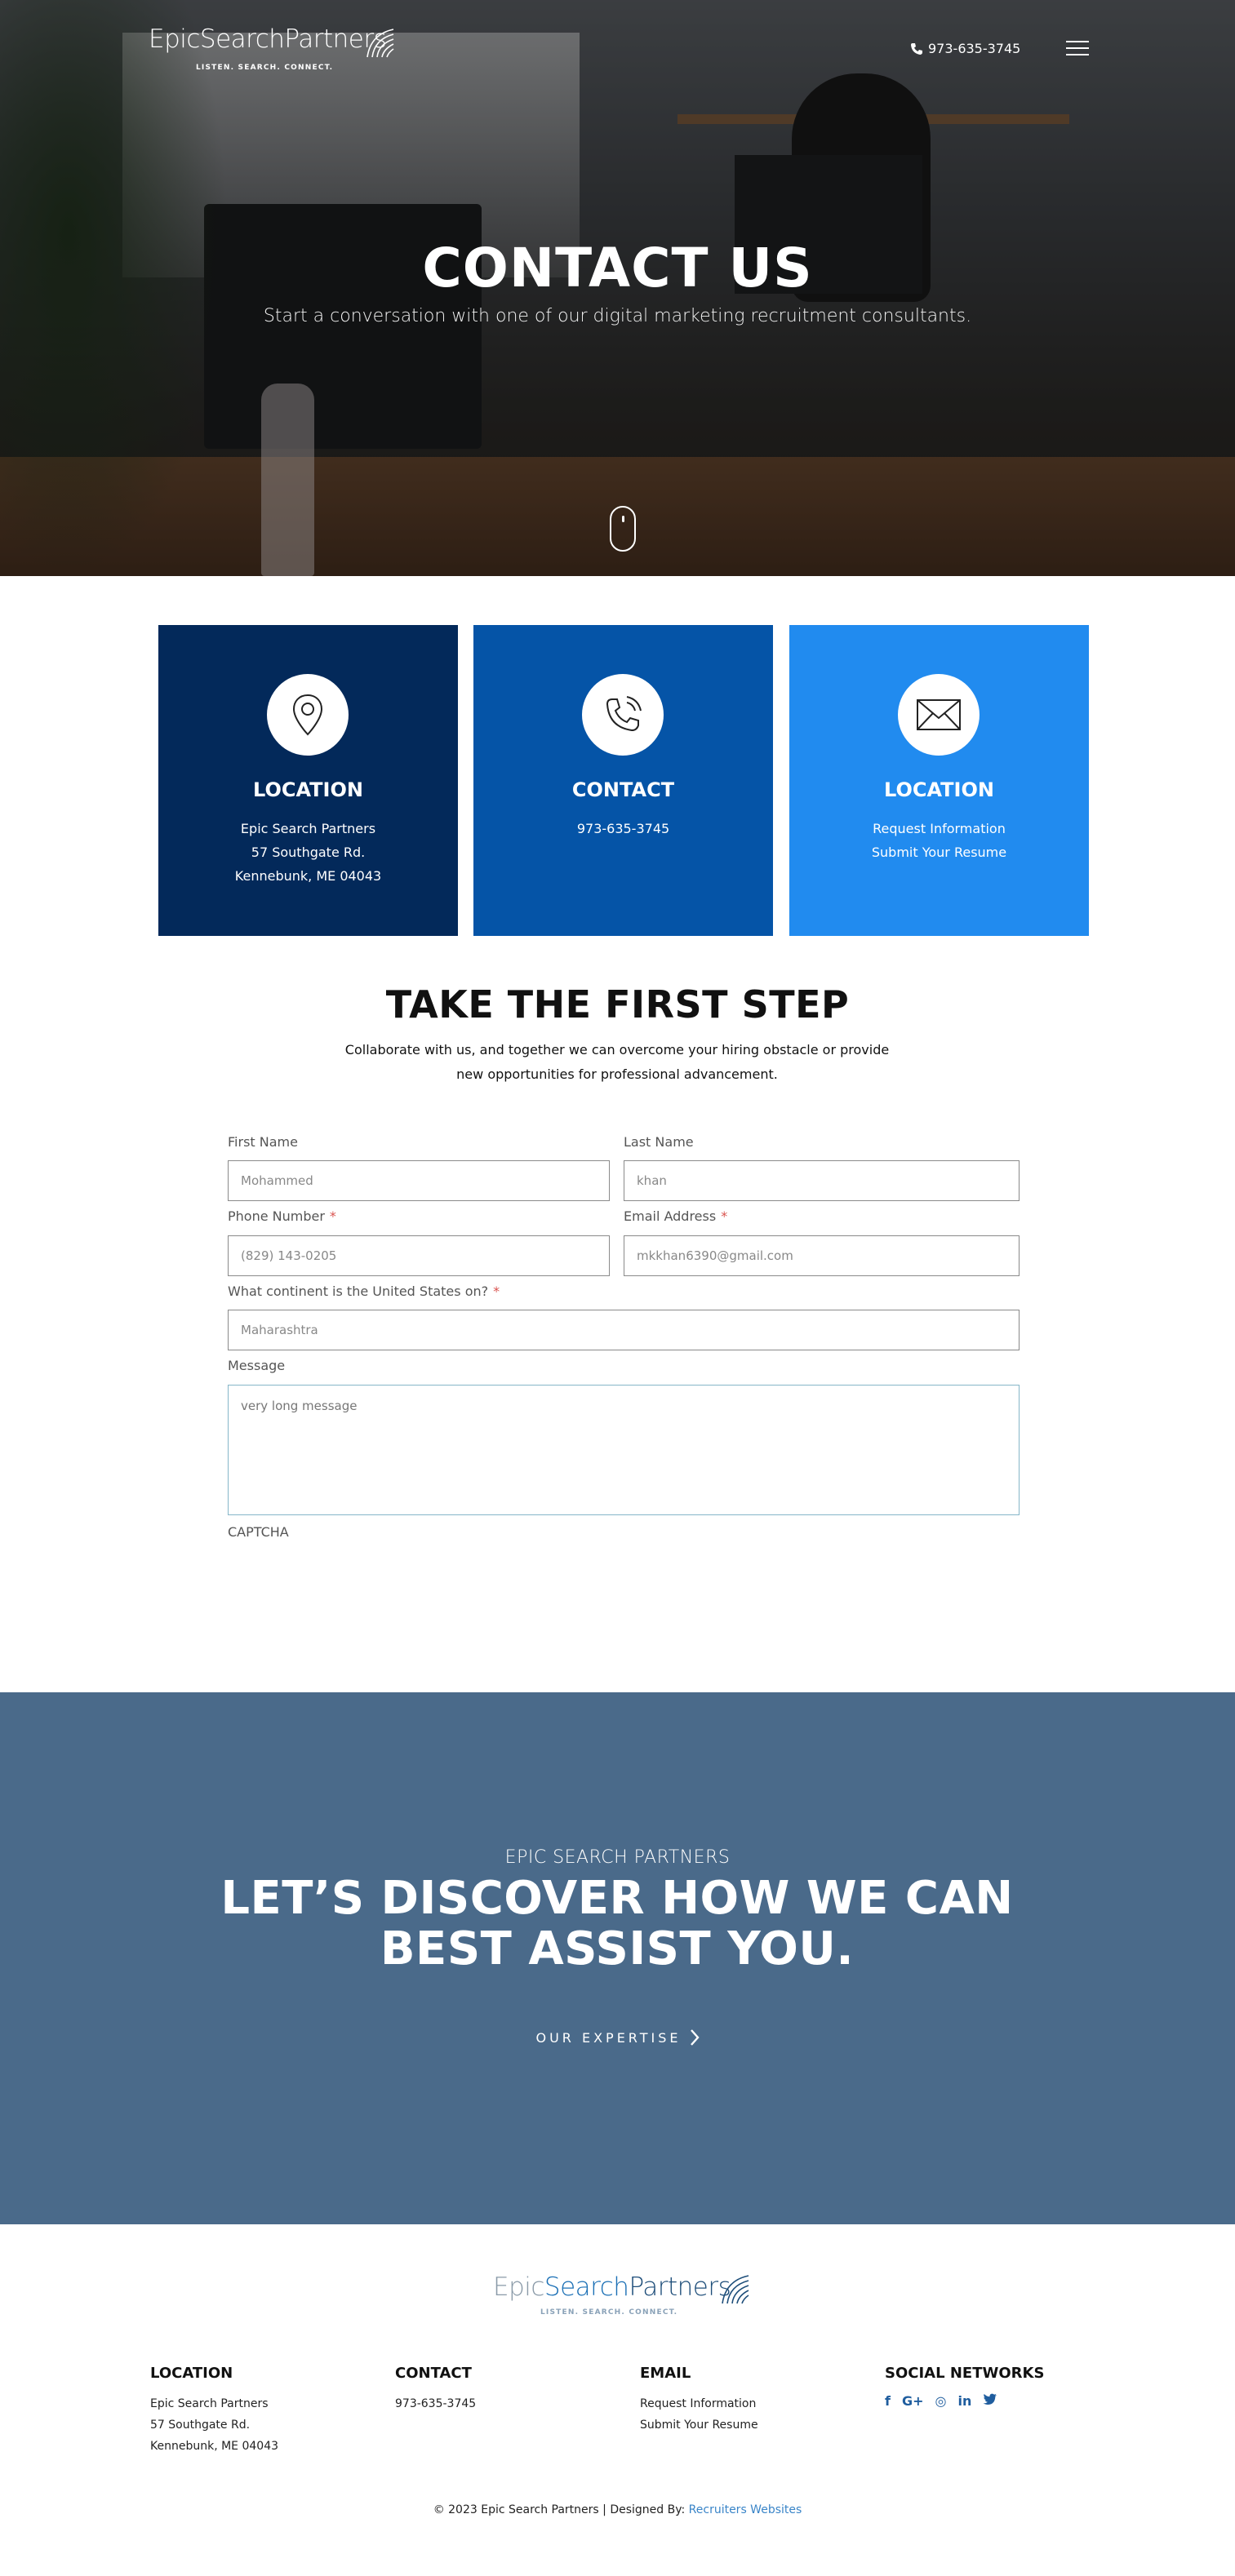 The image size is (1235, 2576). I want to click on footer-phone-link: 973-635-3745, so click(501, 2403).